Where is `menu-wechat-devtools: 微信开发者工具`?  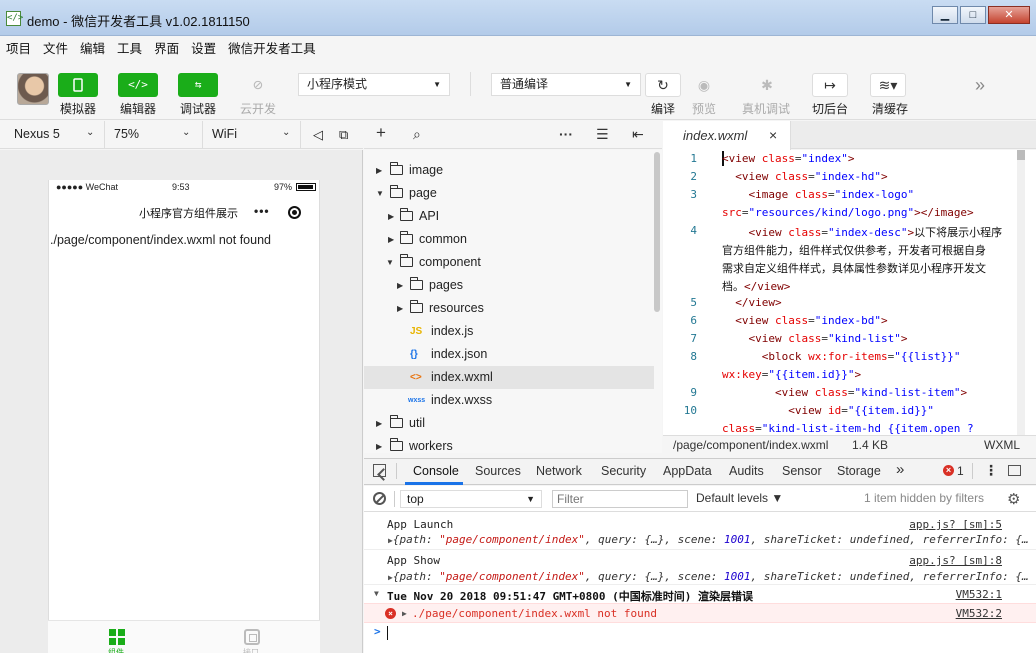 menu-wechat-devtools: 微信开发者工具 is located at coordinates (272, 47).